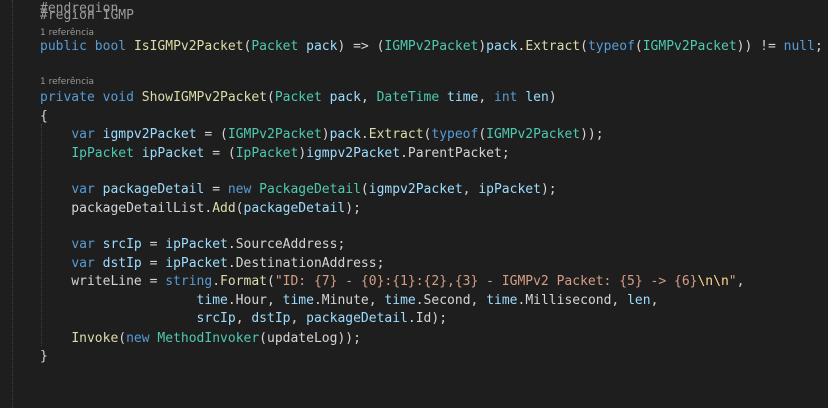  I want to click on code-token: (updateLog));, so click(310, 338).